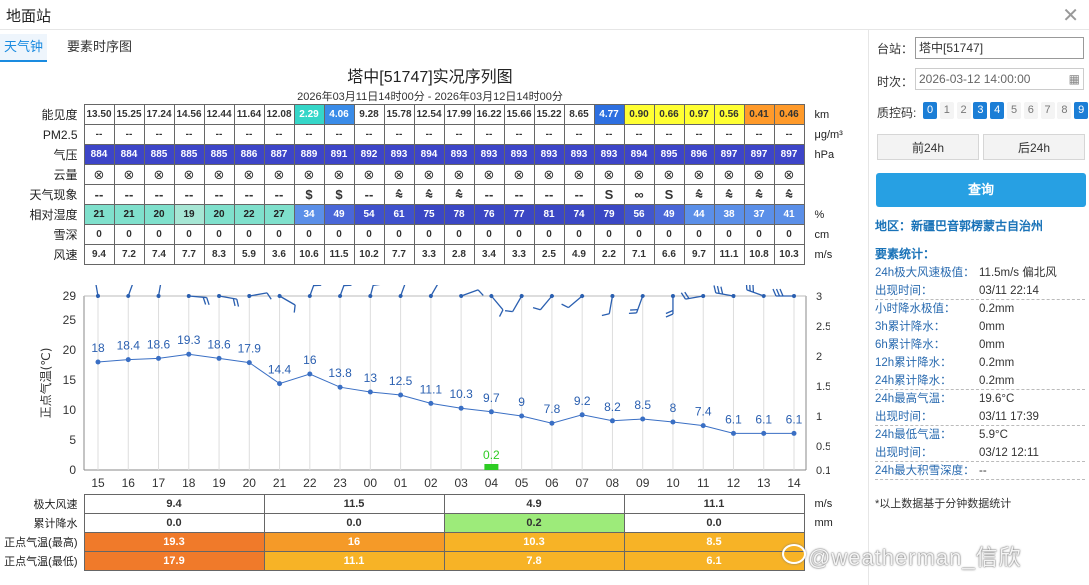 The height and width of the screenshot is (585, 1089). Describe the element at coordinates (1018, 273) in the screenshot. I see `stat-value: 11.5m/s 偏北风` at that location.